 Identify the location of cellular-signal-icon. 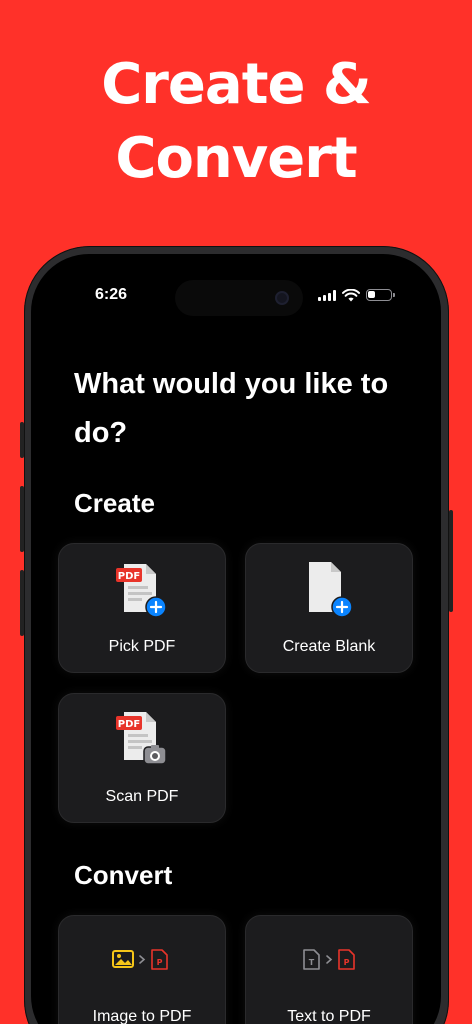
(327, 295).